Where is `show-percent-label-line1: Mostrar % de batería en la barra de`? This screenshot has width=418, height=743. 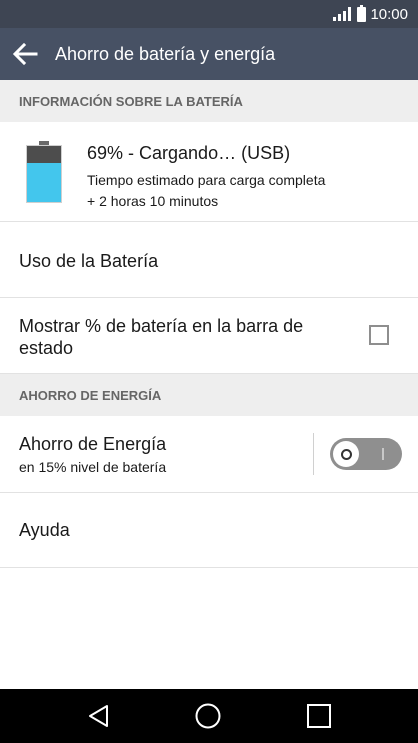 show-percent-label-line1: Mostrar % de batería en la barra de is located at coordinates (161, 326).